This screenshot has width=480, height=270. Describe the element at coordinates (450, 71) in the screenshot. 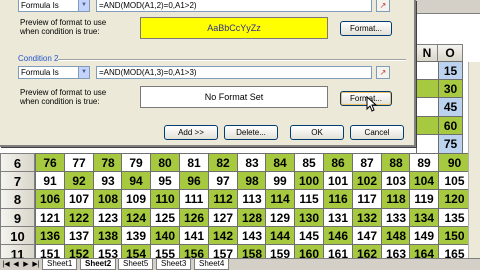

I see `grid-cell: 15` at that location.